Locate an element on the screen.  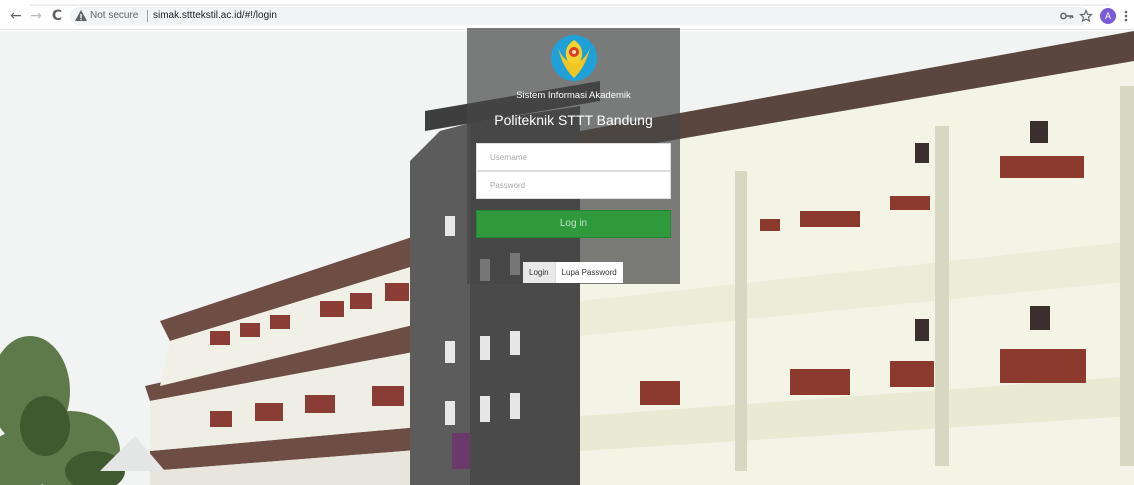
warning-icon is located at coordinates (81, 15).